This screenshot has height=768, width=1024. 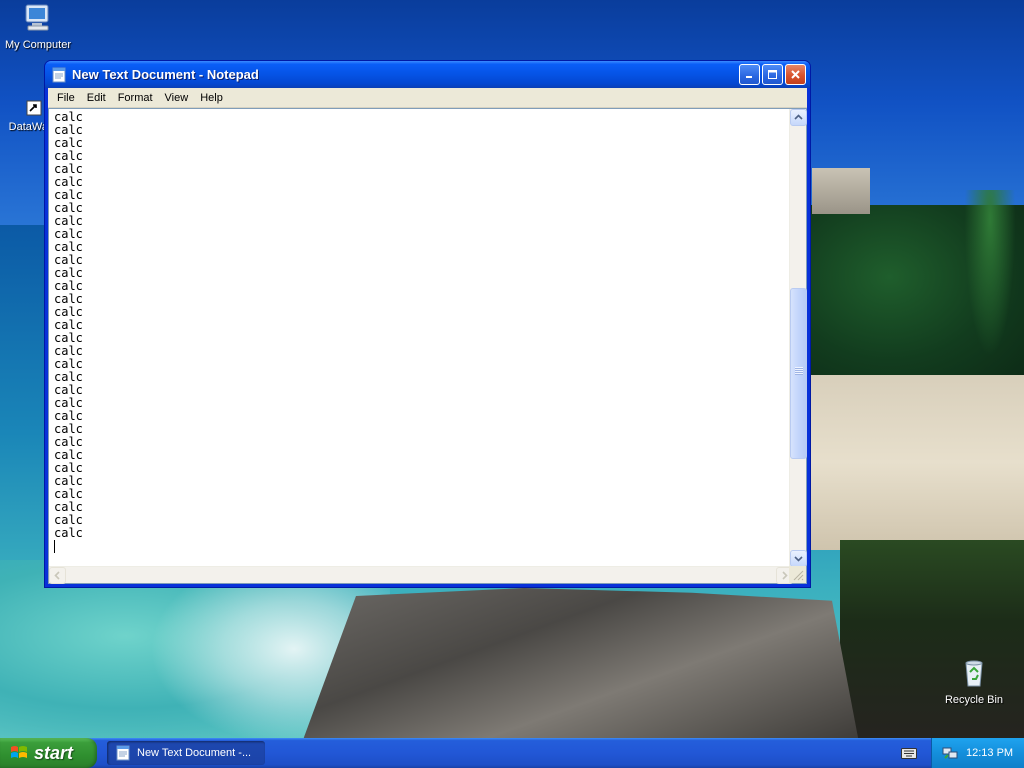 I want to click on menu-format: Format, so click(x=135, y=98).